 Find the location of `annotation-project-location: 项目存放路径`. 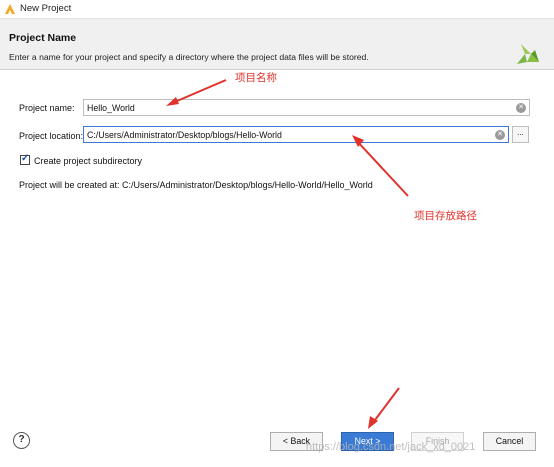

annotation-project-location: 项目存放路径 is located at coordinates (445, 216).